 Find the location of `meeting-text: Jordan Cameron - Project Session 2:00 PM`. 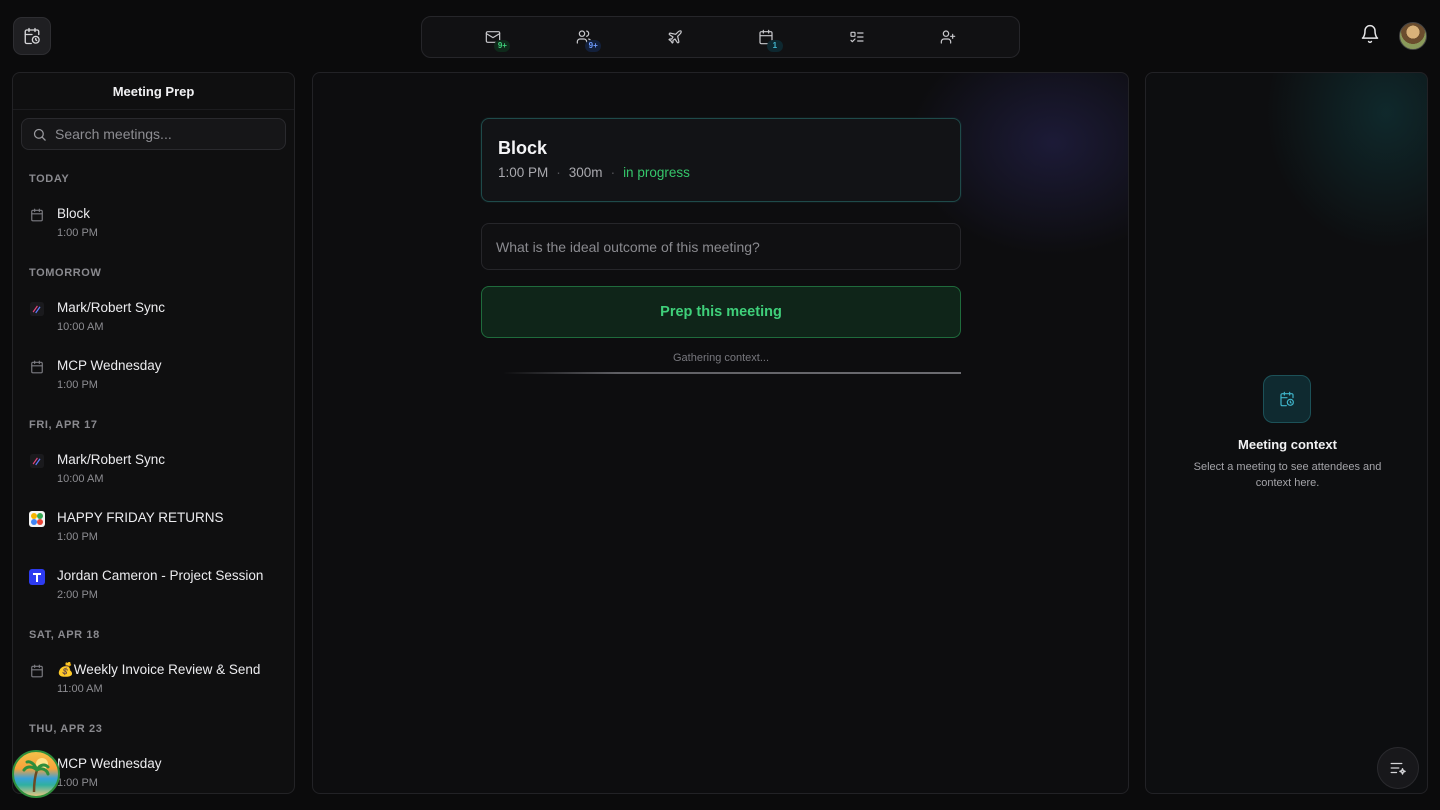

meeting-text: Jordan Cameron - Project Session 2:00 PM is located at coordinates (160, 586).